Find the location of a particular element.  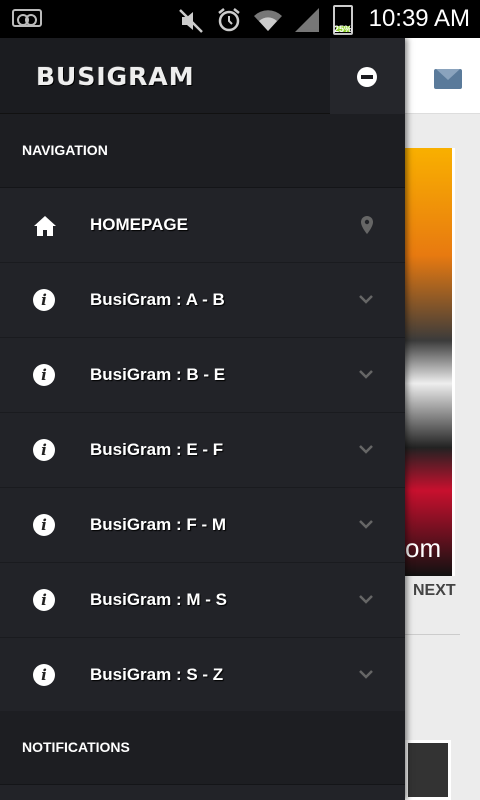

minus-circle-icon is located at coordinates (367, 77).